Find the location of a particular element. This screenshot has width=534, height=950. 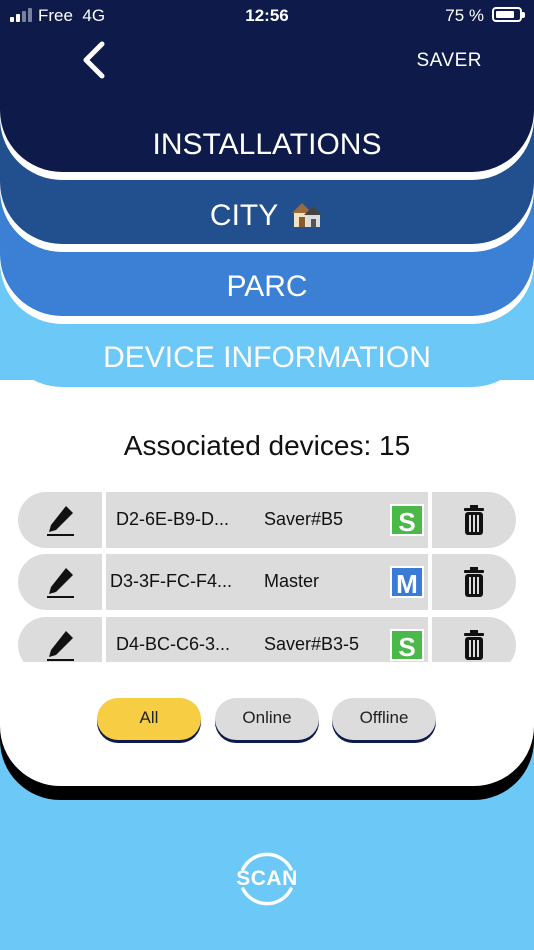

device-role: Saver#B5 is located at coordinates (304, 519).